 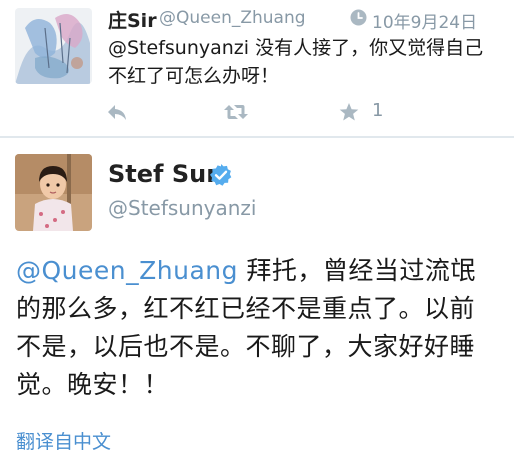 What do you see at coordinates (236, 112) in the screenshot?
I see `retweet-icon` at bounding box center [236, 112].